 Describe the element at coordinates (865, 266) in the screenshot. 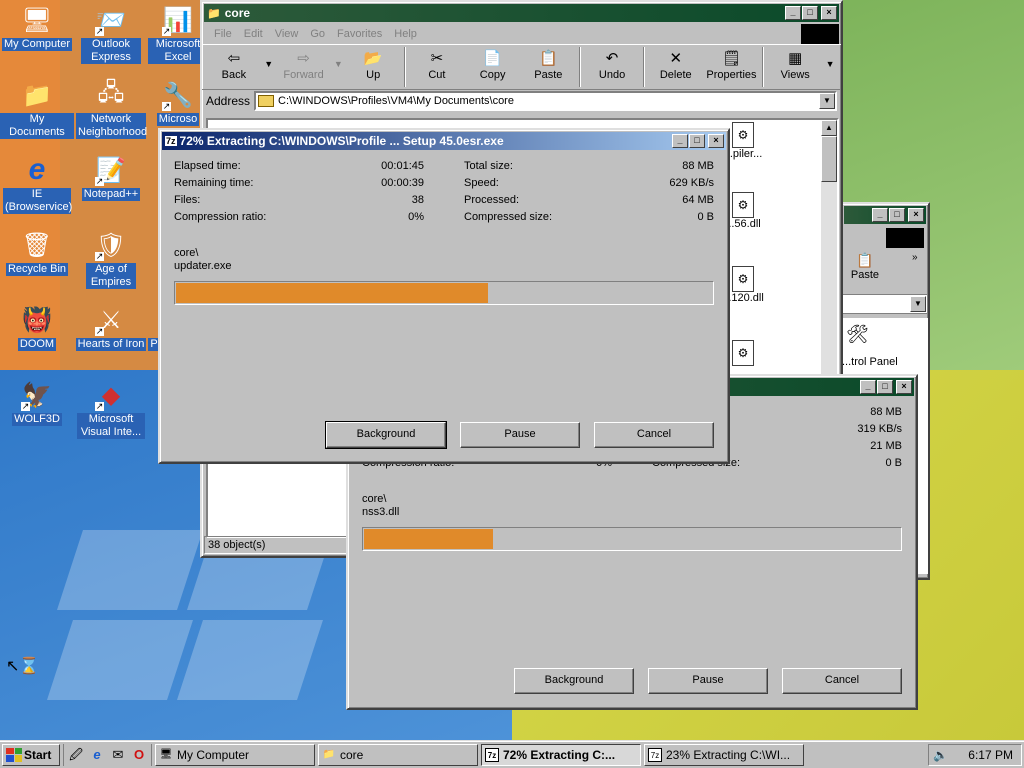

I see `control-panel-paste-button: 📋 Paste` at that location.